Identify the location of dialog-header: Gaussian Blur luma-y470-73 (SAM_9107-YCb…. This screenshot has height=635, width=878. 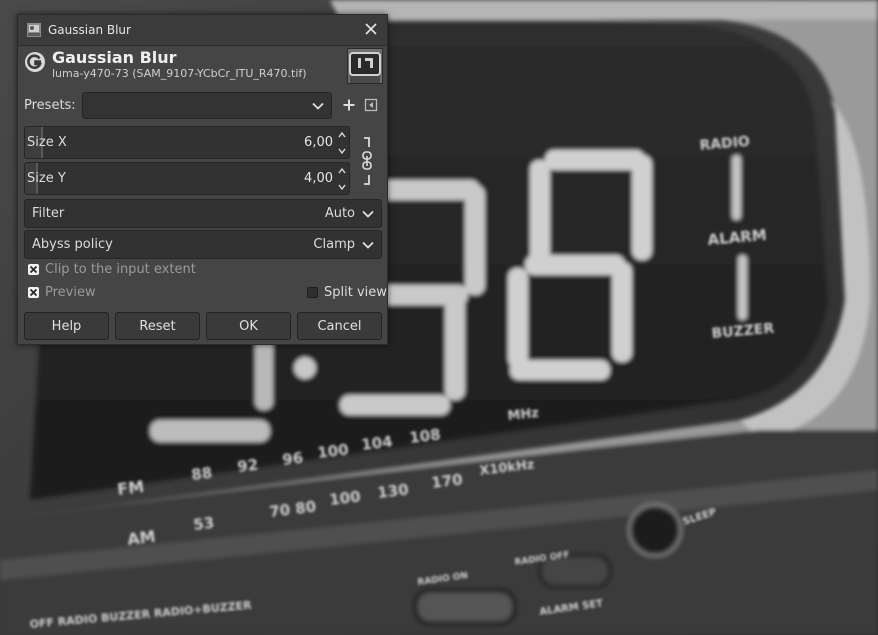
(202, 70).